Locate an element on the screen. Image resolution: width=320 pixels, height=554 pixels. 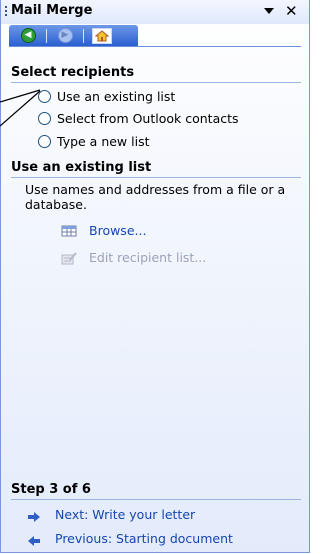
home-icon is located at coordinates (102, 35).